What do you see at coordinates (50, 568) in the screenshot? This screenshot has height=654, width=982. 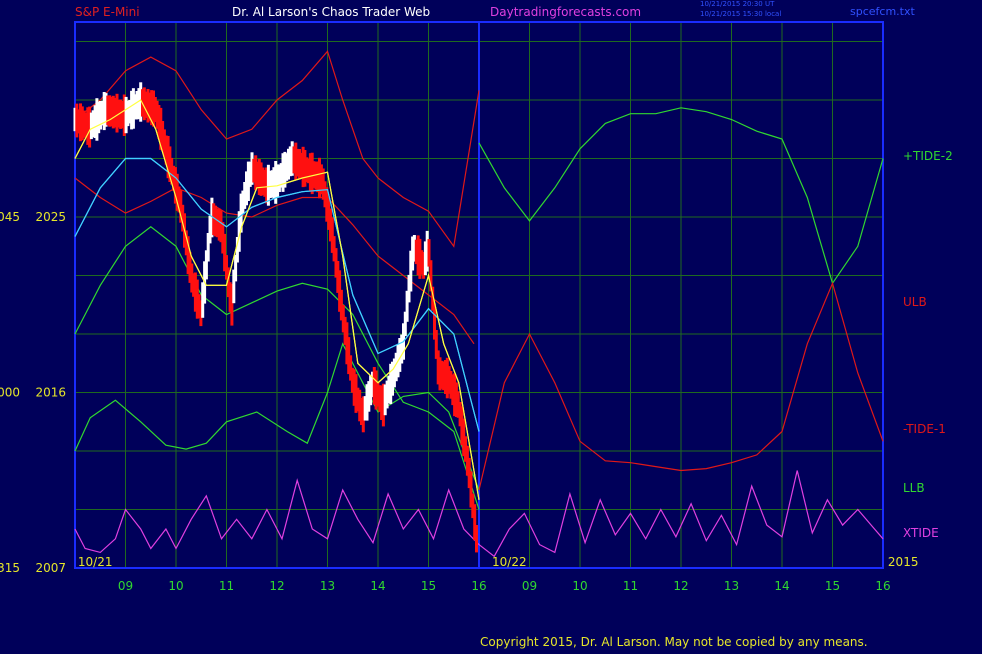 I see `y-tick-price-label: 2007` at bounding box center [50, 568].